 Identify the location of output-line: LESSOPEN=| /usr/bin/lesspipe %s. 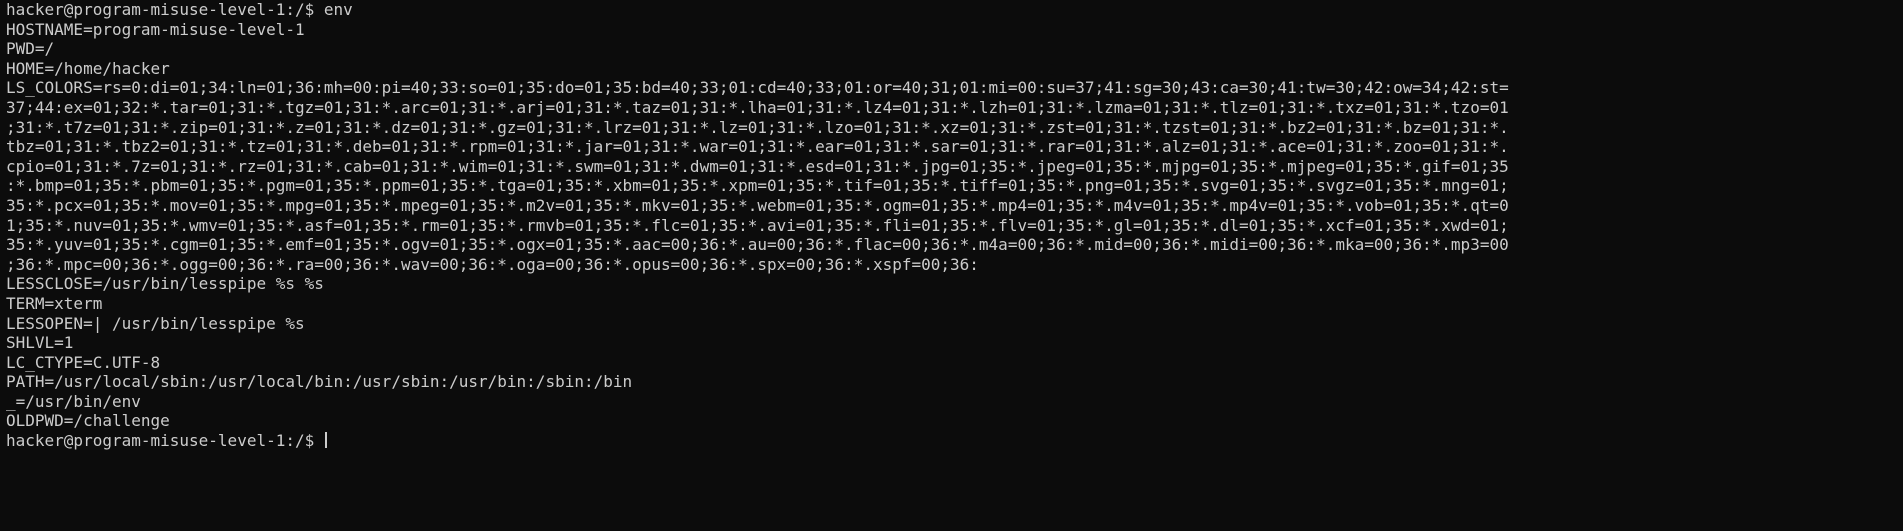
(155, 323).